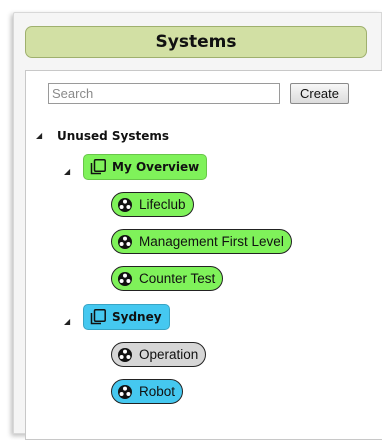 Image resolution: width=382 pixels, height=440 pixels. I want to click on tree-item-management-first-level: Management First Level, so click(201, 241).